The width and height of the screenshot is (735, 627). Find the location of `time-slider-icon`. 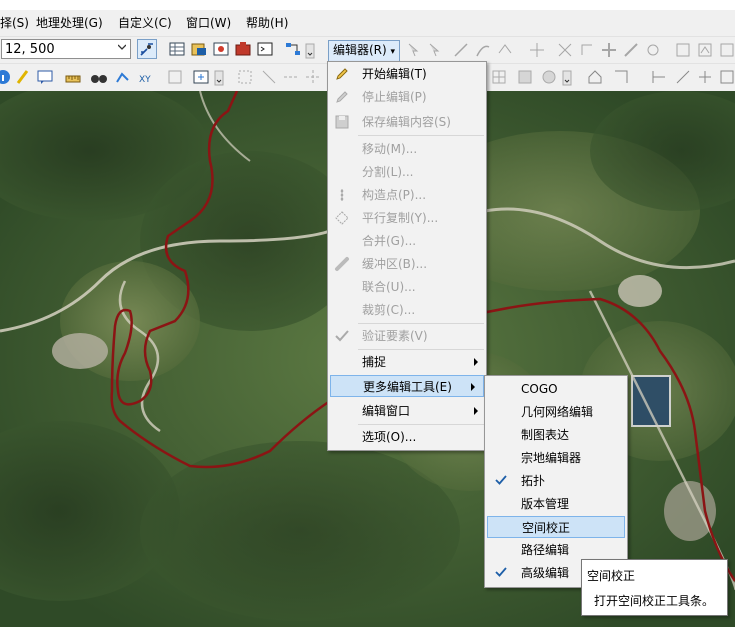

time-slider-icon is located at coordinates (175, 77).